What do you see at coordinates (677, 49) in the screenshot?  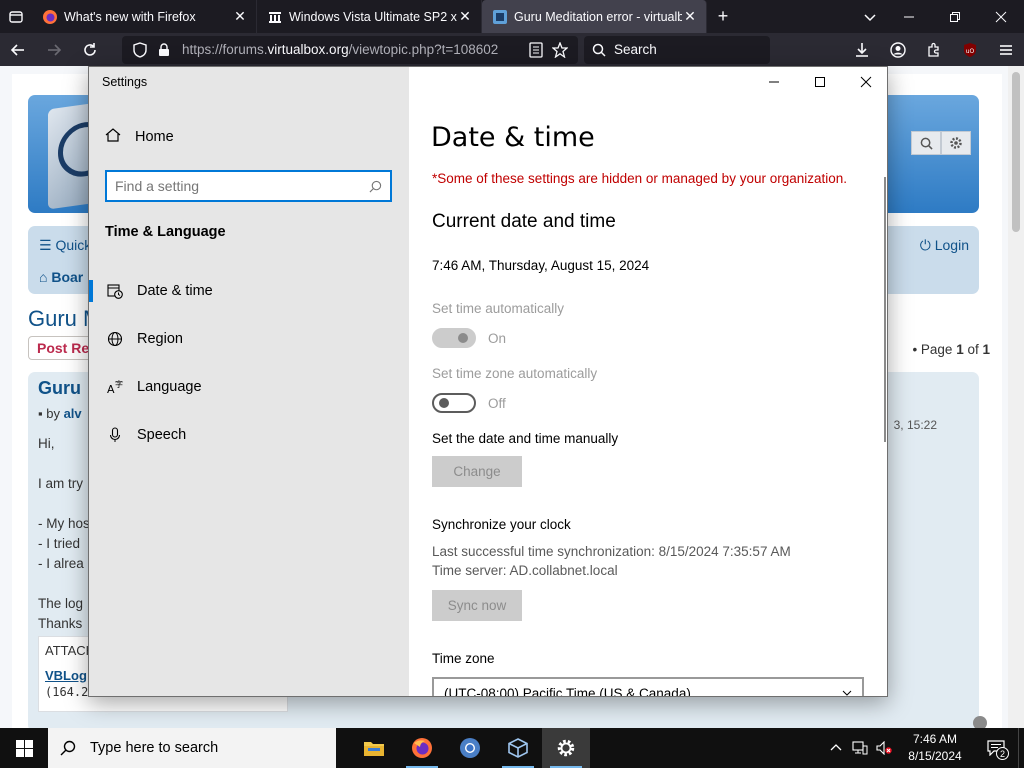 I see `search-bar: Search` at bounding box center [677, 49].